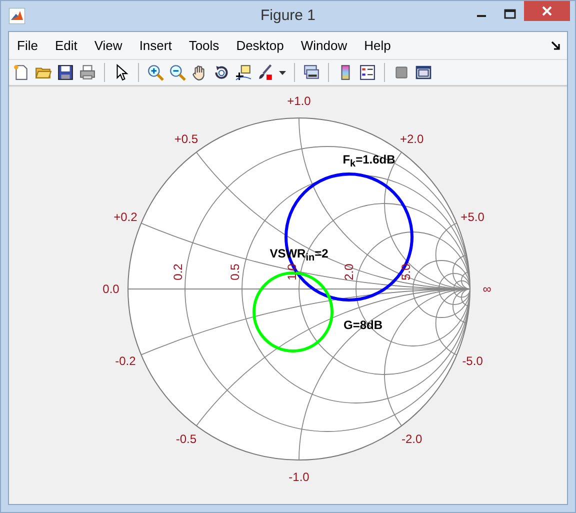 Image resolution: width=576 pixels, height=513 pixels. What do you see at coordinates (260, 45) in the screenshot?
I see `menu-item: Desktop` at bounding box center [260, 45].